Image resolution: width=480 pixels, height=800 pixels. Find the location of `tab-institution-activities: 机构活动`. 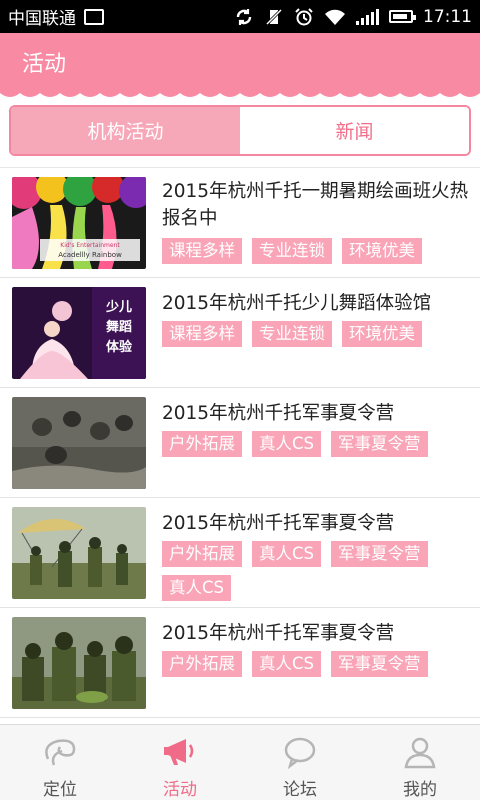

tab-institution-activities: 机构活动 is located at coordinates (125, 130).